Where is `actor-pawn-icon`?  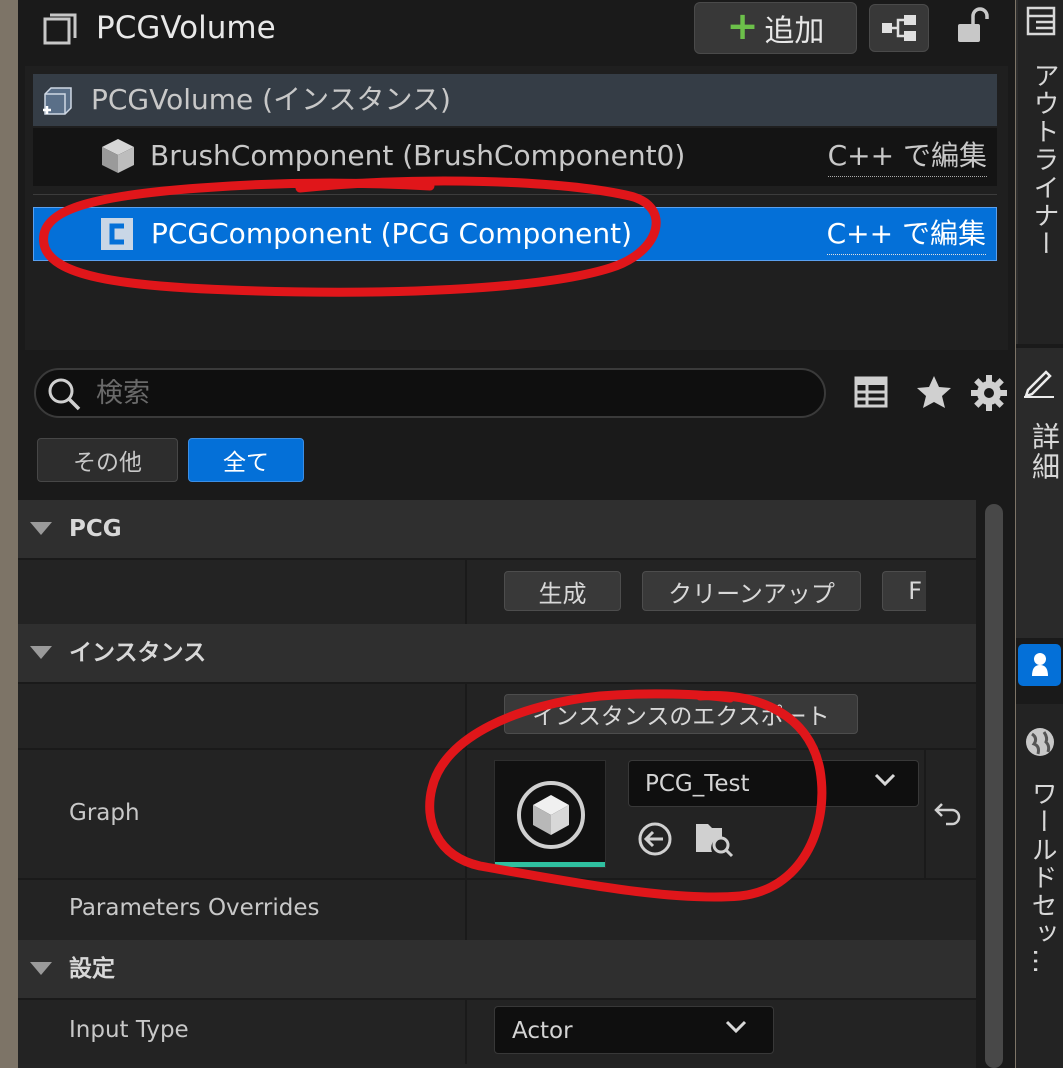 actor-pawn-icon is located at coordinates (1039, 664).